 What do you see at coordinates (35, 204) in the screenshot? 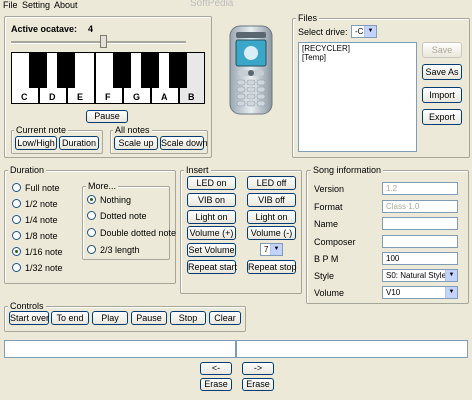
I see `radio-half-note: 1/2 note` at bounding box center [35, 204].